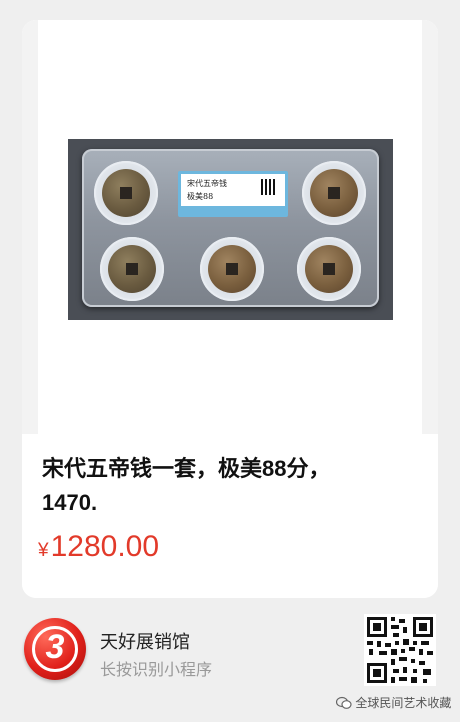 Image resolution: width=460 pixels, height=722 pixels. What do you see at coordinates (105, 546) in the screenshot?
I see `price-value: 1280.00` at bounding box center [105, 546].